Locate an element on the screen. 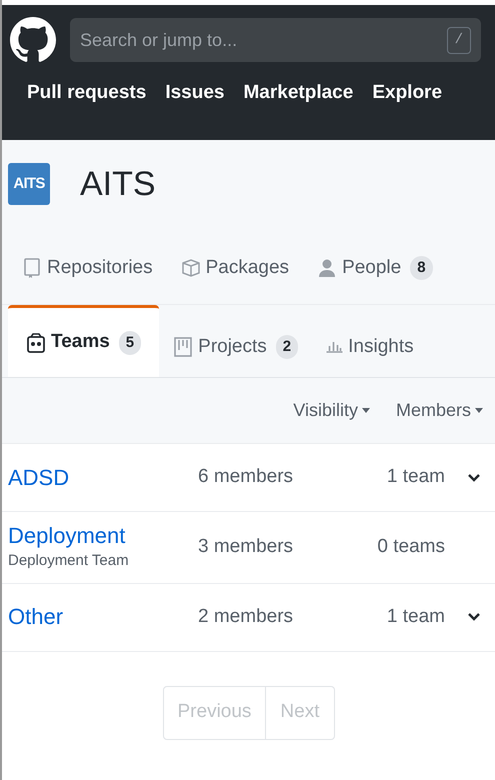 This screenshot has height=780, width=495. filter-dropdown: Visibility is located at coordinates (331, 410).